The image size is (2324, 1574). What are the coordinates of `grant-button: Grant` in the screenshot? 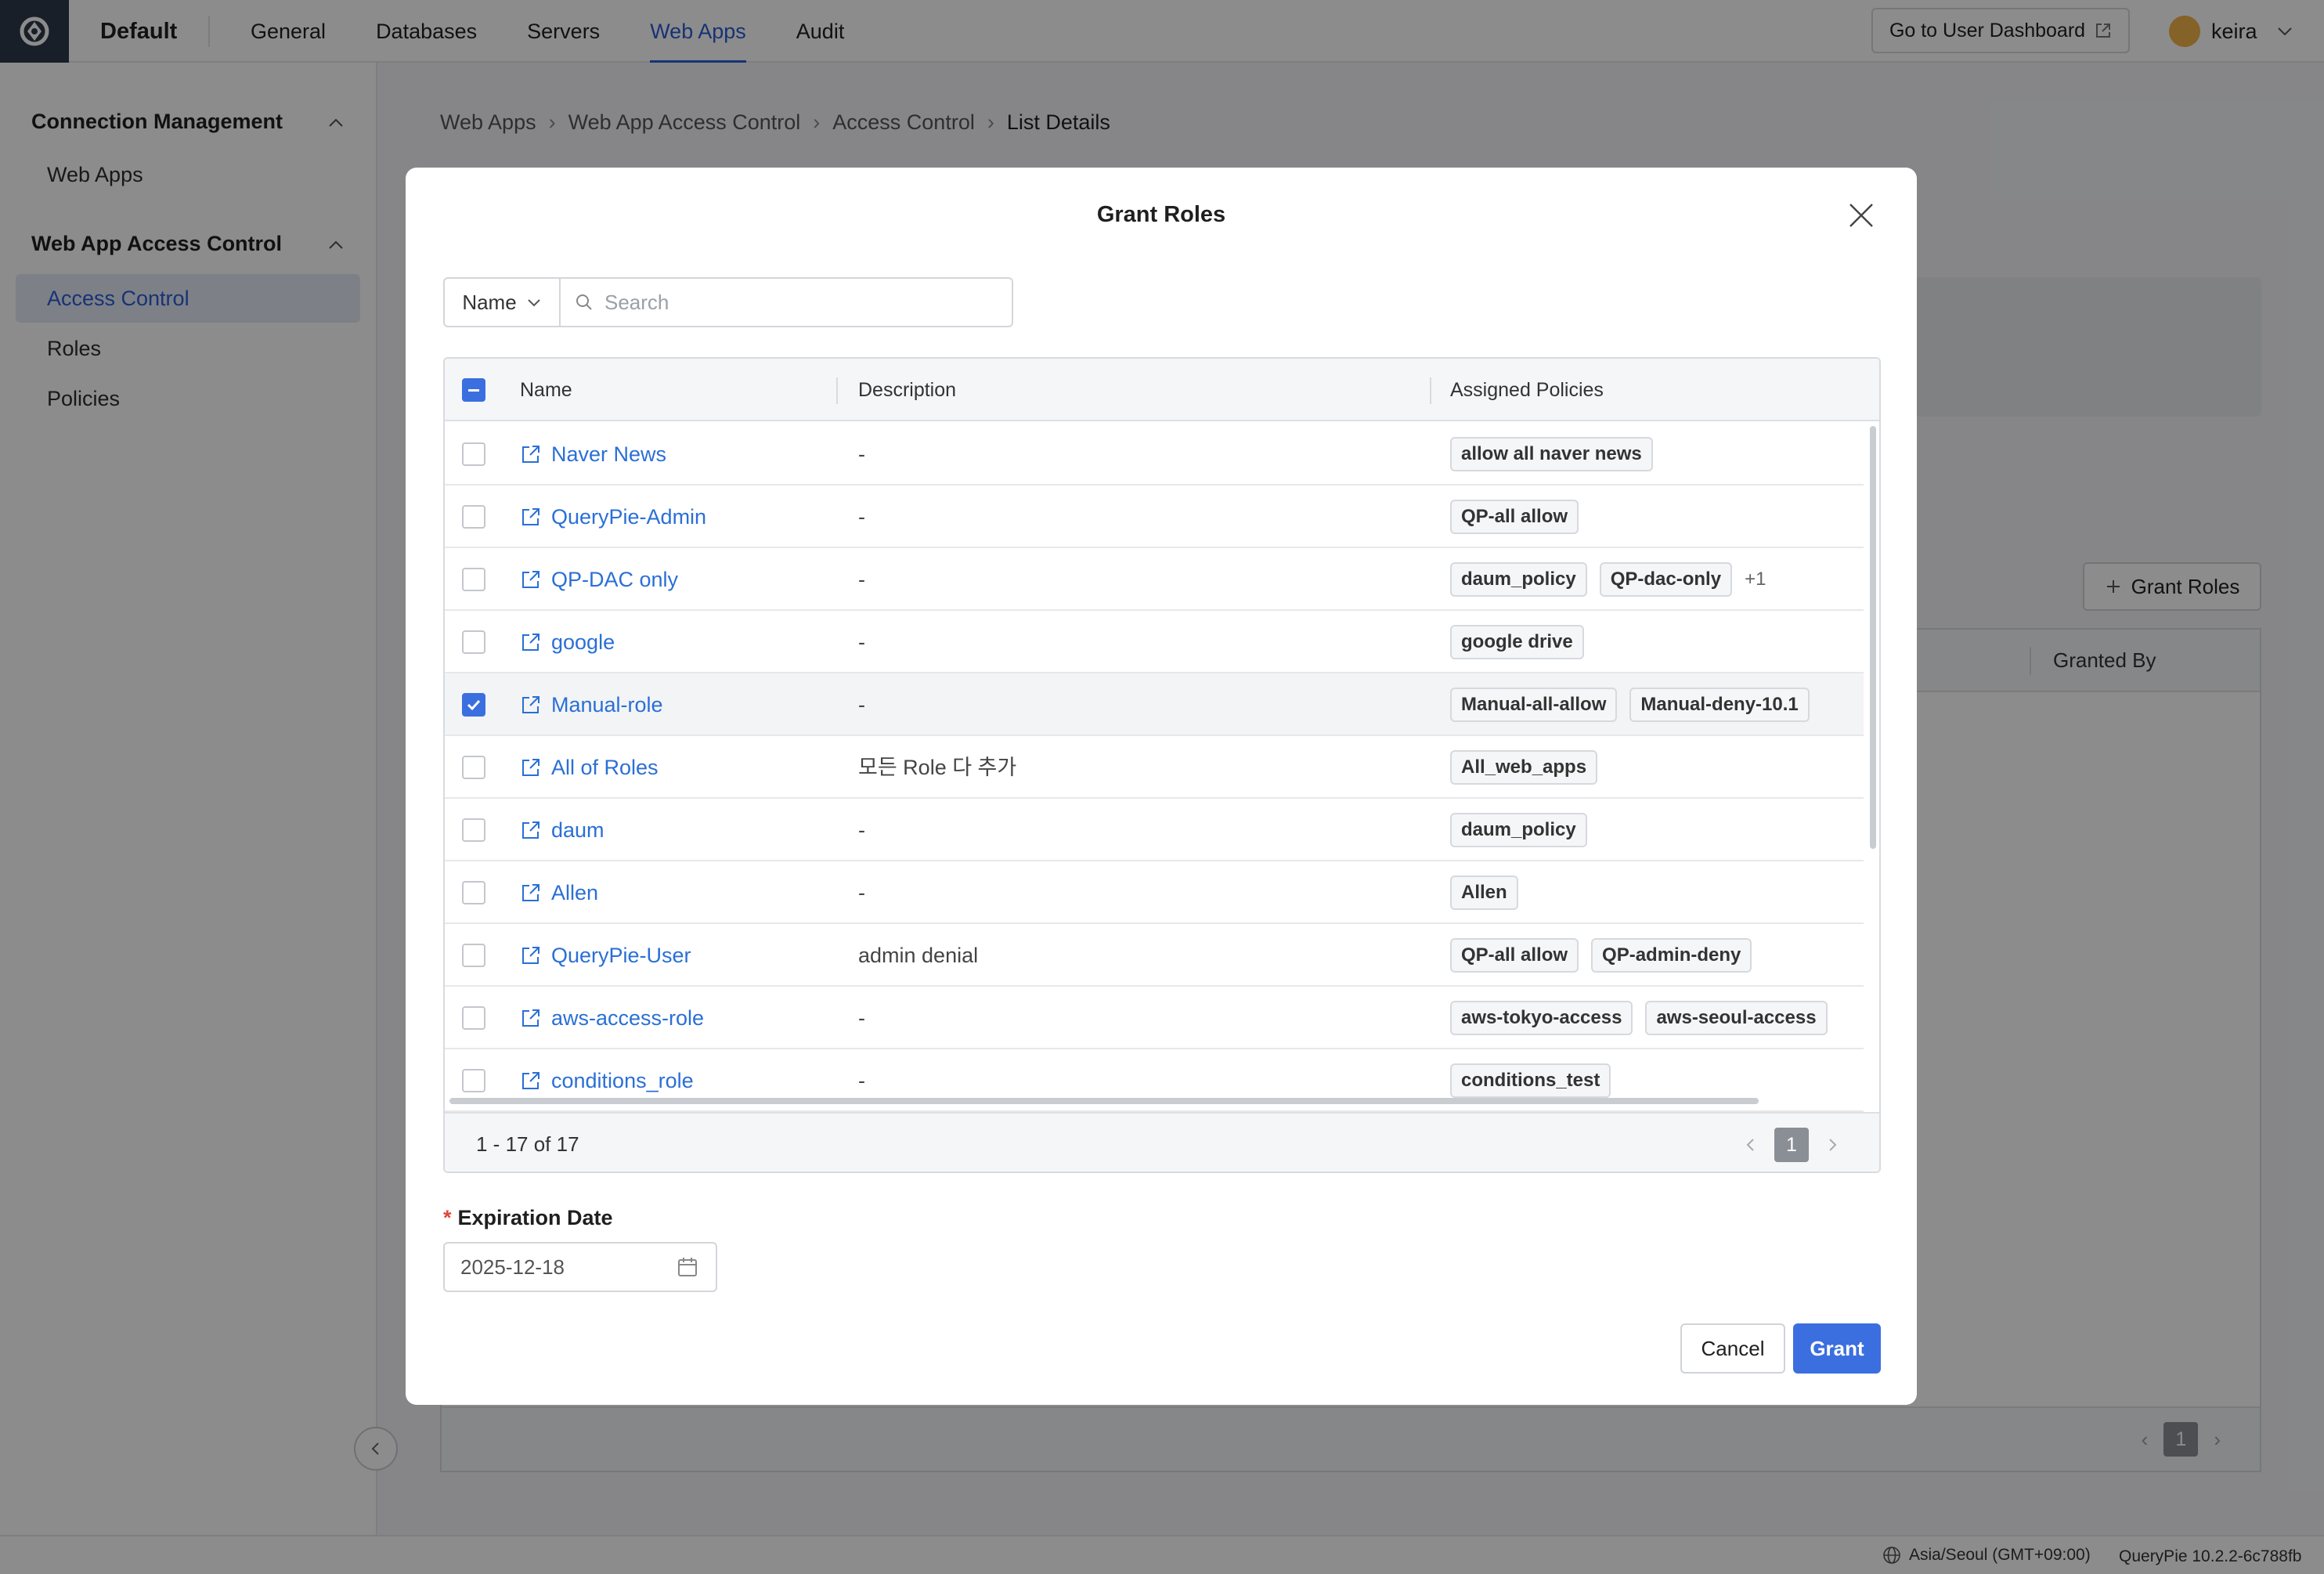 It's located at (1837, 1349).